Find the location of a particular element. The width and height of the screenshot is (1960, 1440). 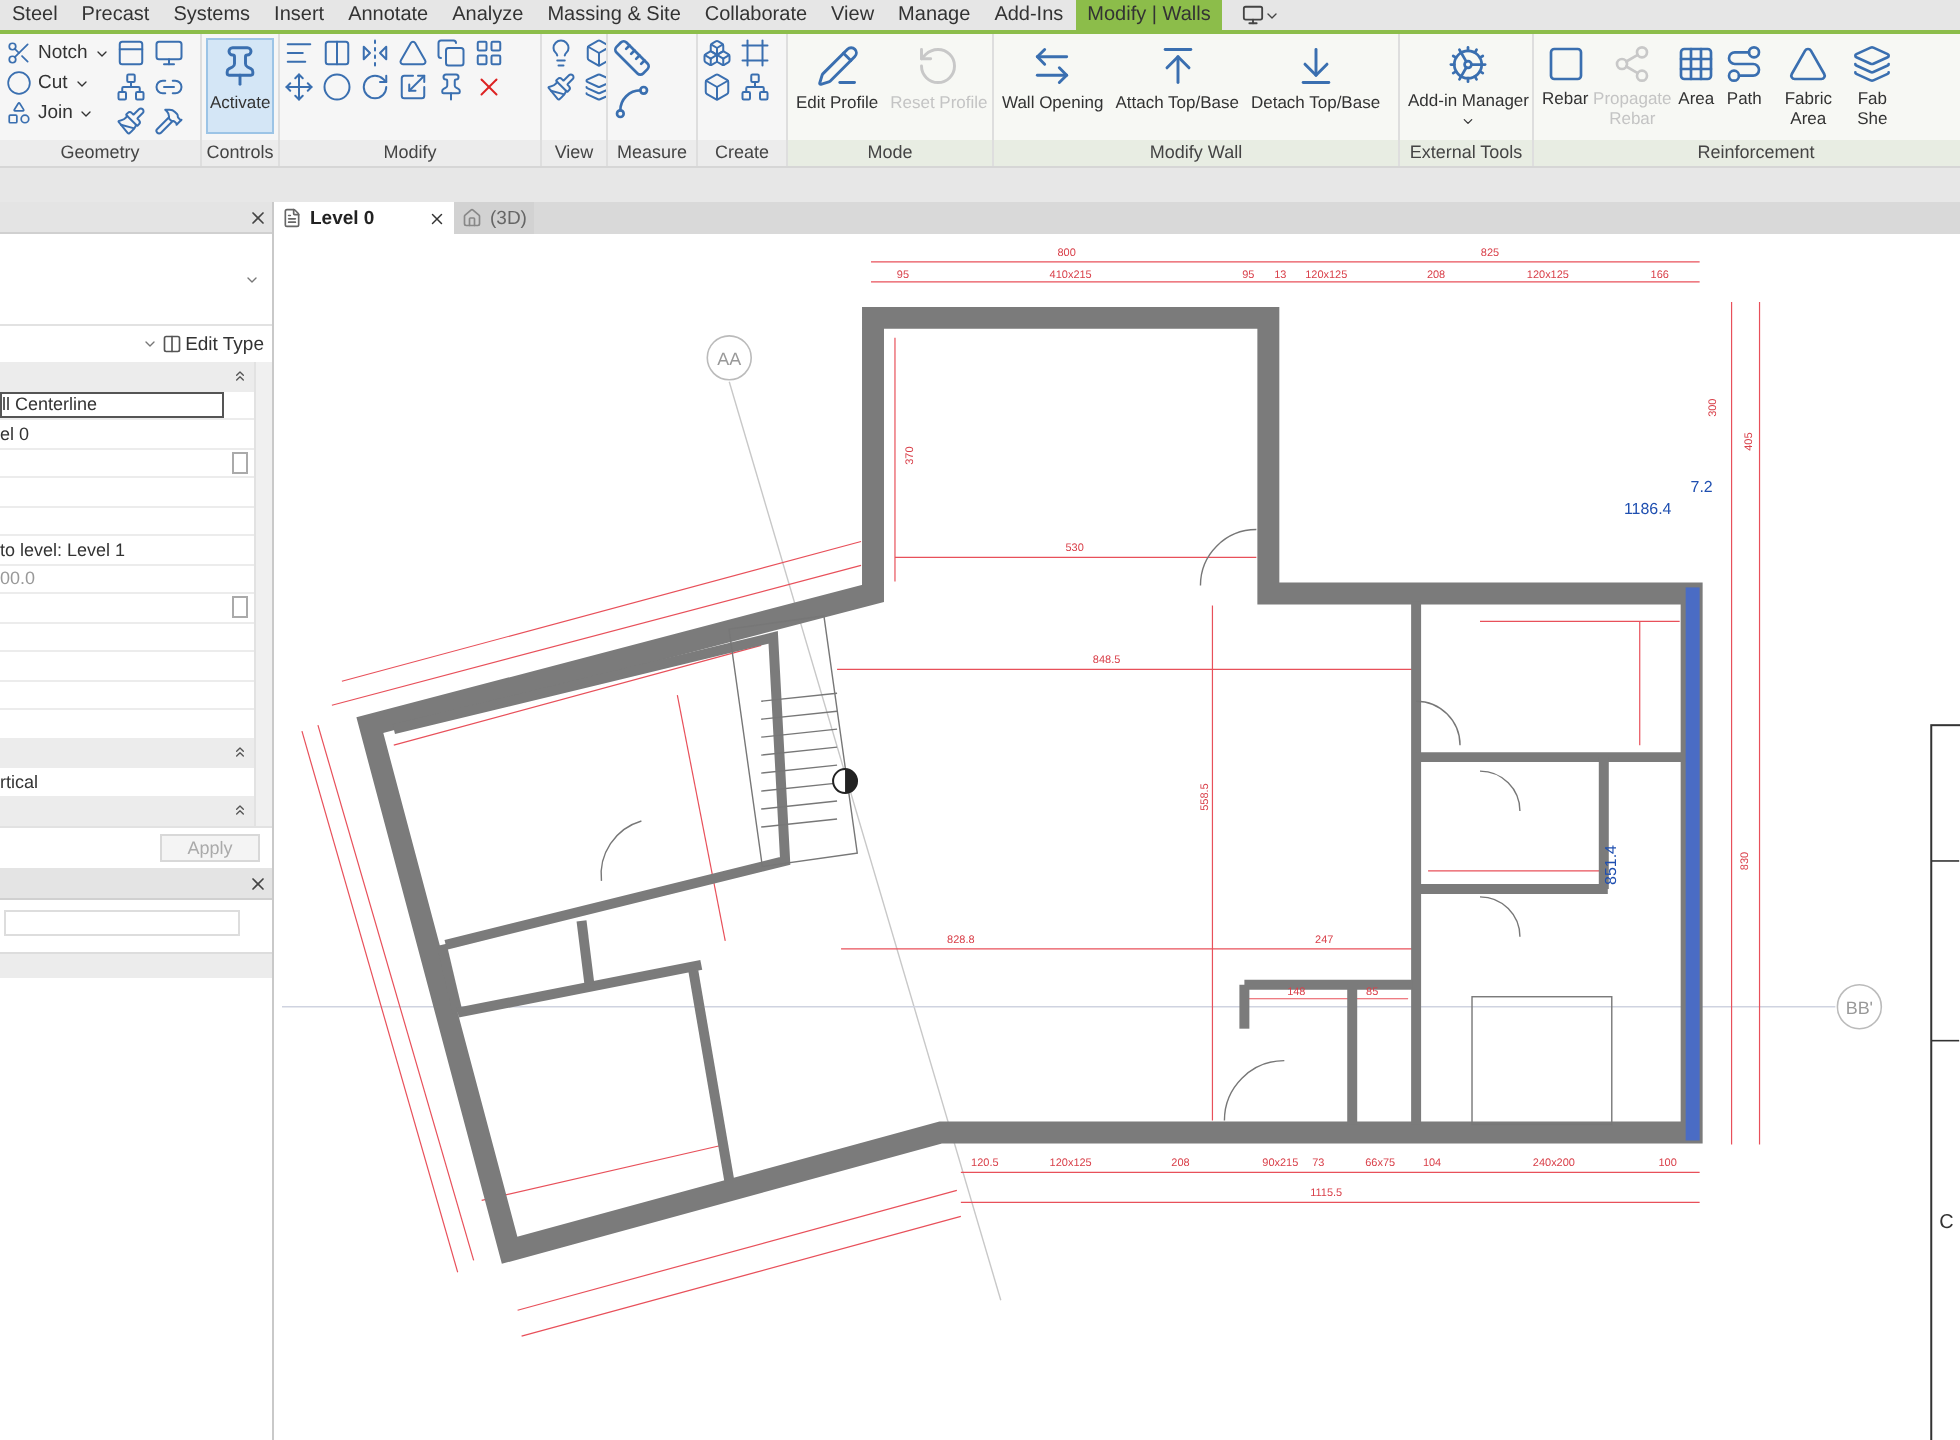

table-icon is located at coordinates (171, 344).